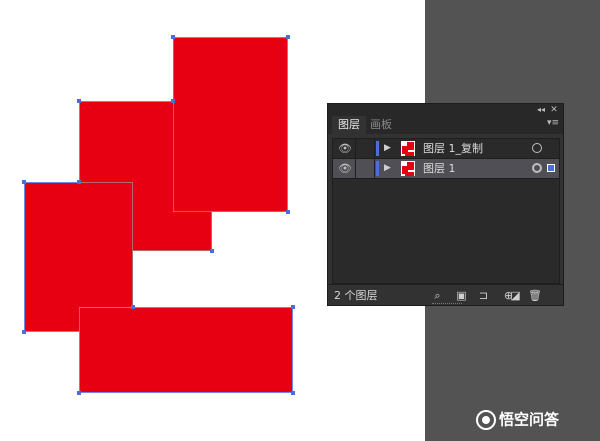 The image size is (600, 441). Describe the element at coordinates (551, 168) in the screenshot. I see `selection-indicator-icon` at that location.